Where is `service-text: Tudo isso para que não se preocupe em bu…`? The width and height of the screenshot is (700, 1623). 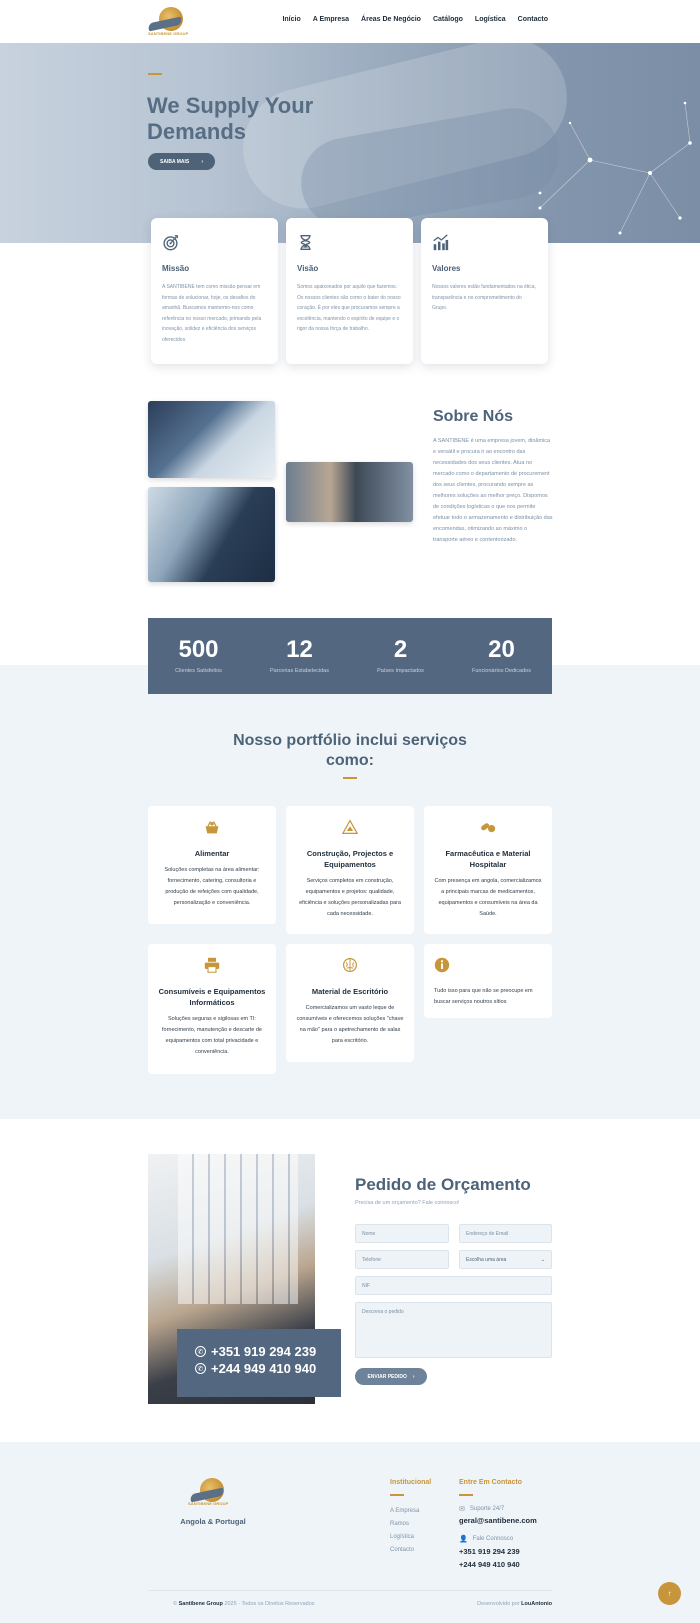
service-text: Tudo isso para que não se preocupe em bu… is located at coordinates (483, 996).